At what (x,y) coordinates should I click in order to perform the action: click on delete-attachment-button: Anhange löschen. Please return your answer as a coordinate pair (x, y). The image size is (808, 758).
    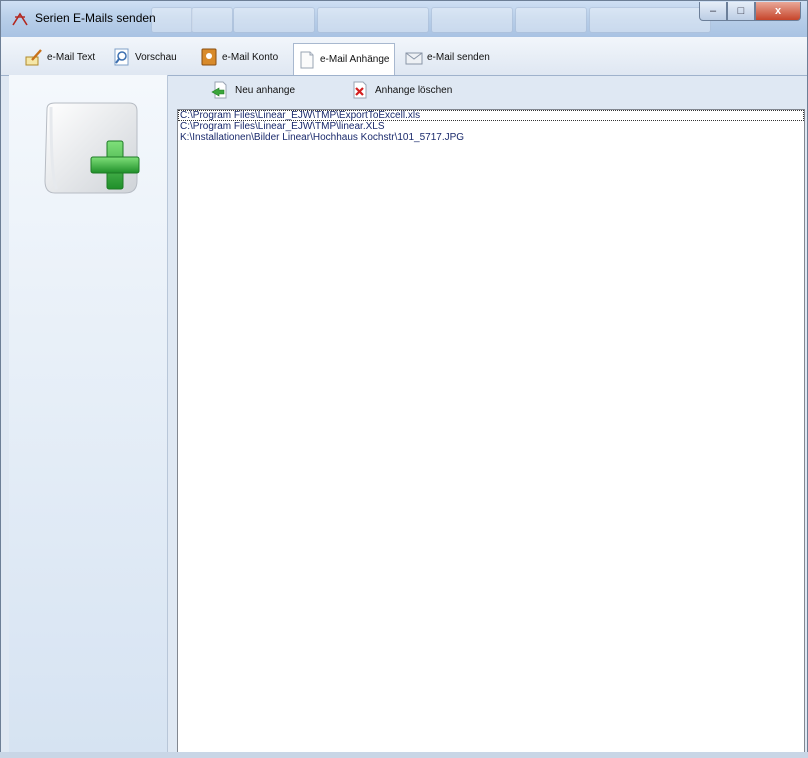
    Looking at the image, I should click on (401, 90).